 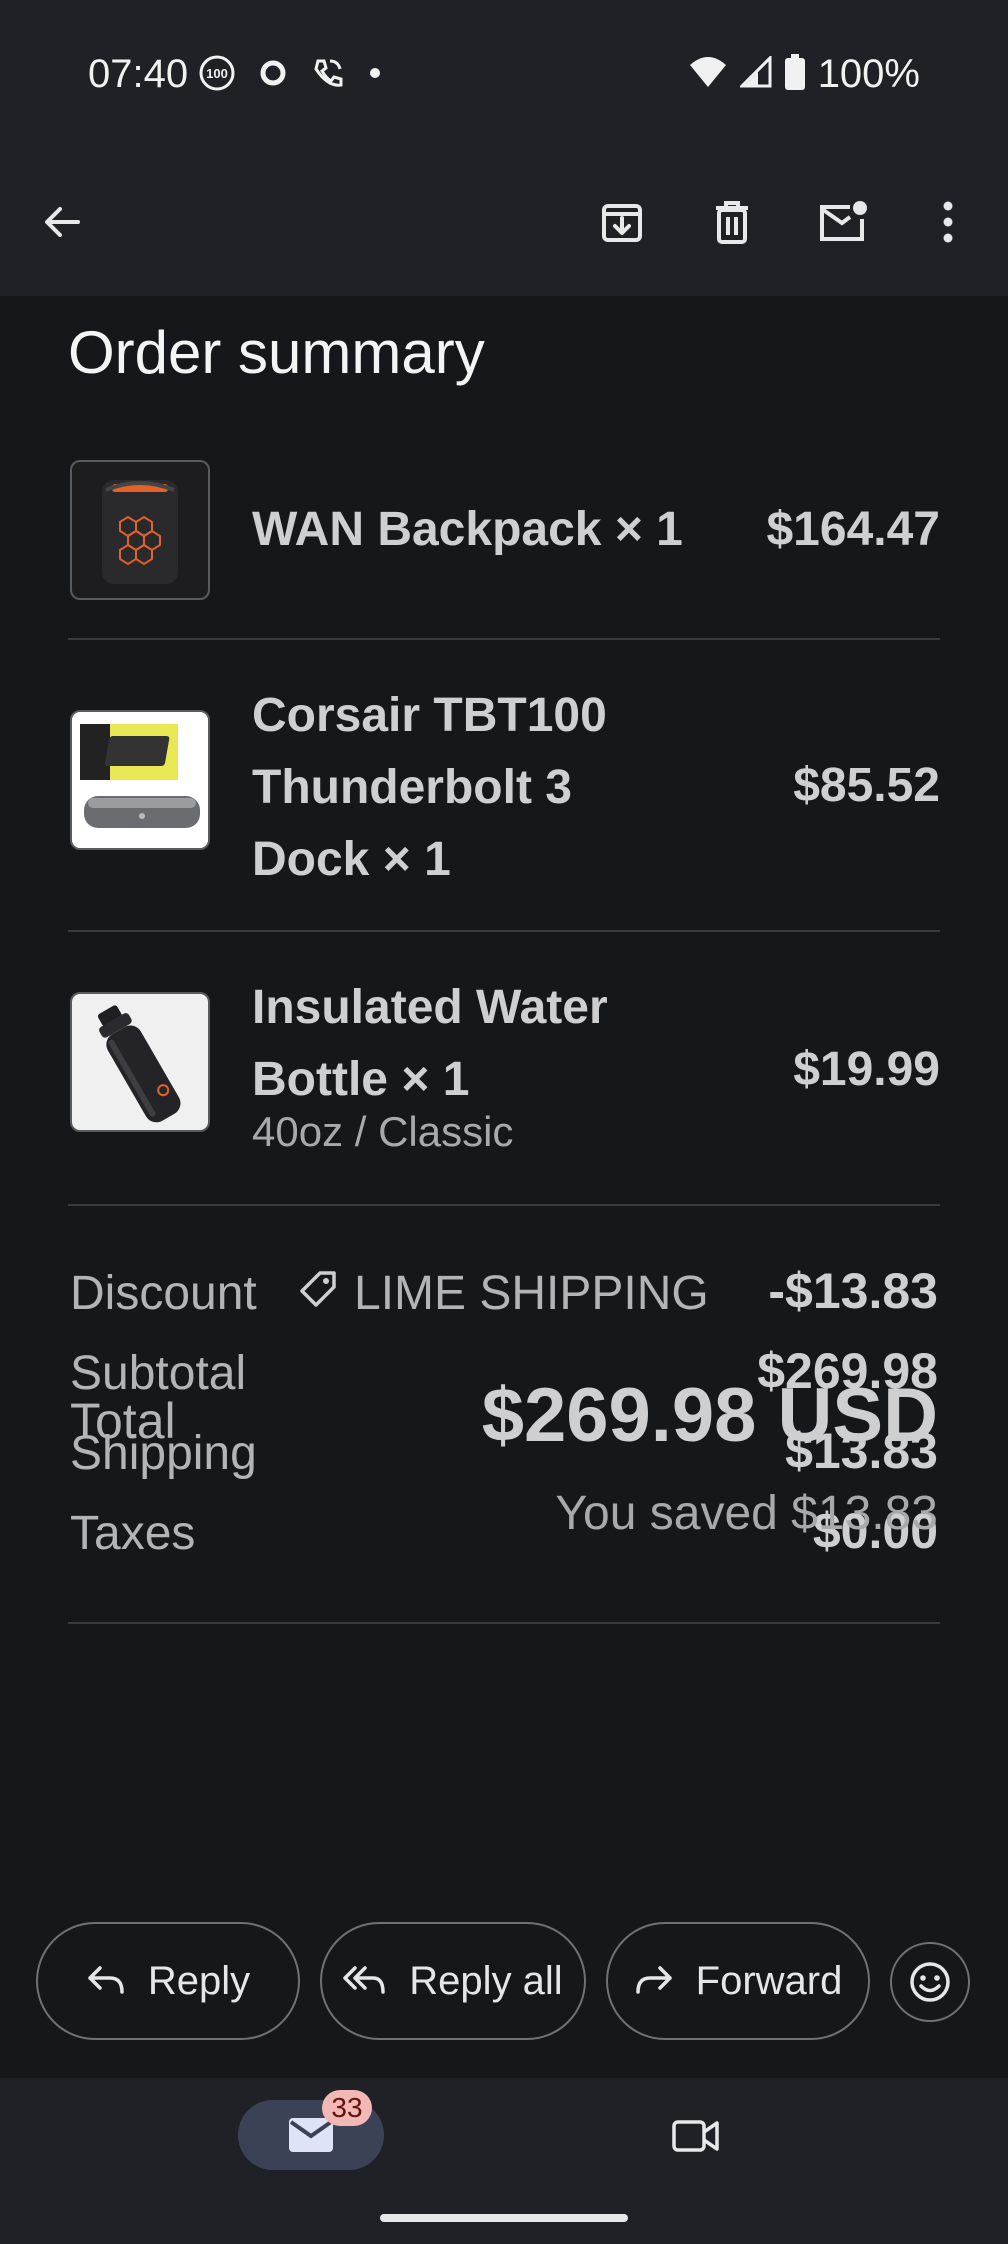 I want to click on tag-icon, so click(x=318, y=1293).